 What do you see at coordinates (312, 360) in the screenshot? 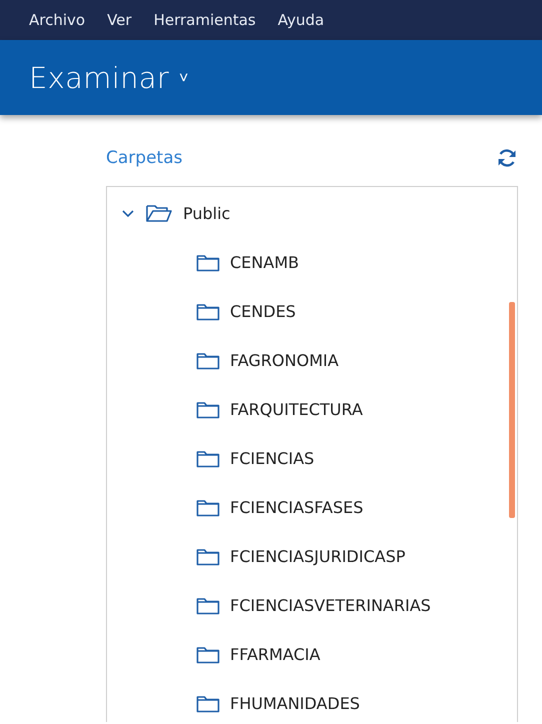
I see `tree-item: FAGRONOMIA` at bounding box center [312, 360].